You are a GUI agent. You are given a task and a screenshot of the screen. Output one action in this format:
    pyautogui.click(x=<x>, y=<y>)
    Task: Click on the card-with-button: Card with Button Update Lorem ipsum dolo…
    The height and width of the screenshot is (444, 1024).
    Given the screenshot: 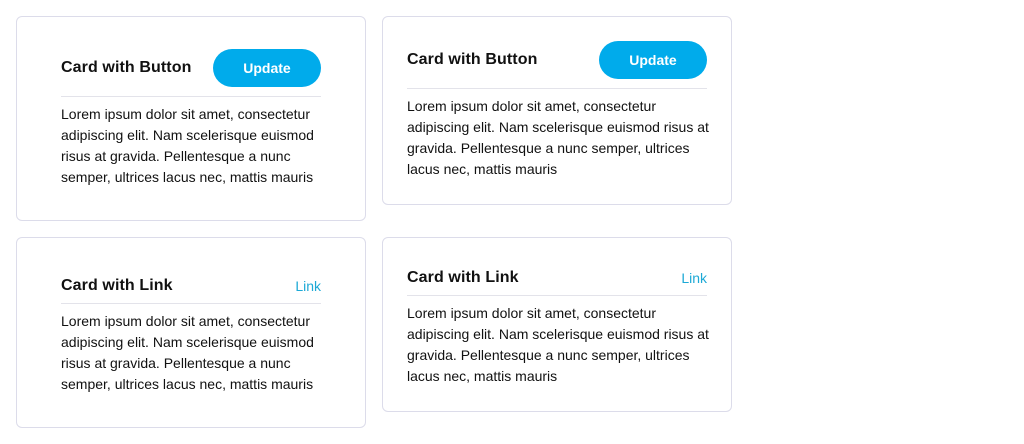 What is the action you would take?
    pyautogui.click(x=557, y=110)
    